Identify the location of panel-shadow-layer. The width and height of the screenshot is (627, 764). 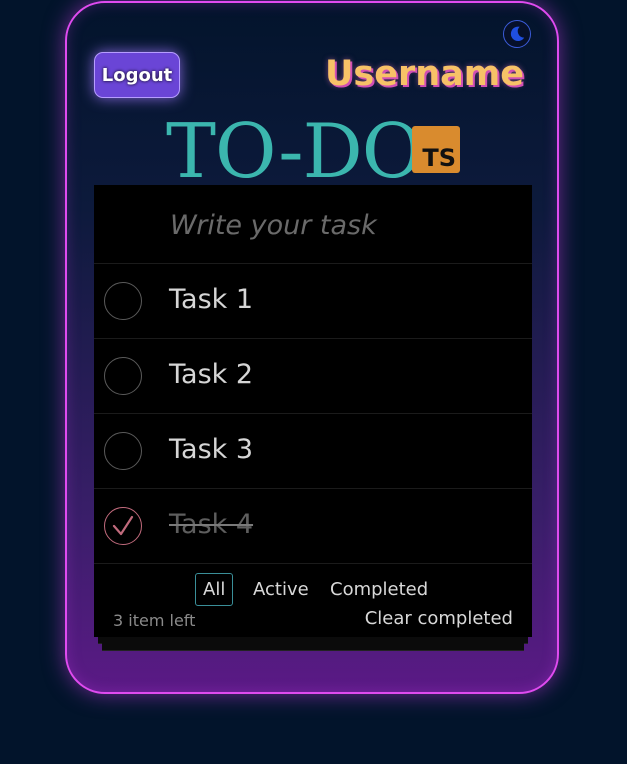
(313, 647).